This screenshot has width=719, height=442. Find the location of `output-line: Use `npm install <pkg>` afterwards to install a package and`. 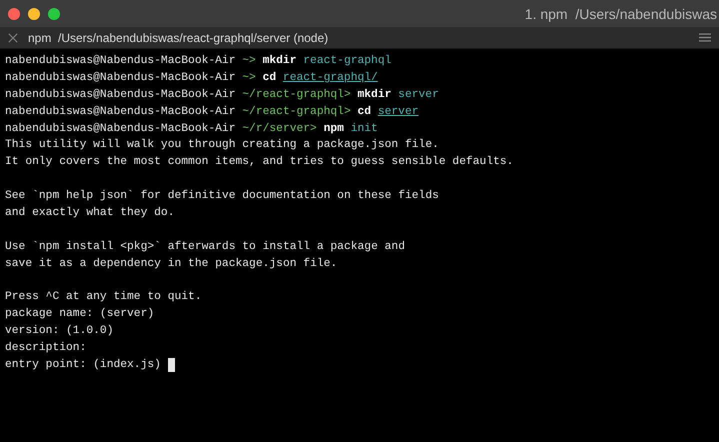

output-line: Use `npm install <pkg>` afterwards to install a package and is located at coordinates (205, 247).